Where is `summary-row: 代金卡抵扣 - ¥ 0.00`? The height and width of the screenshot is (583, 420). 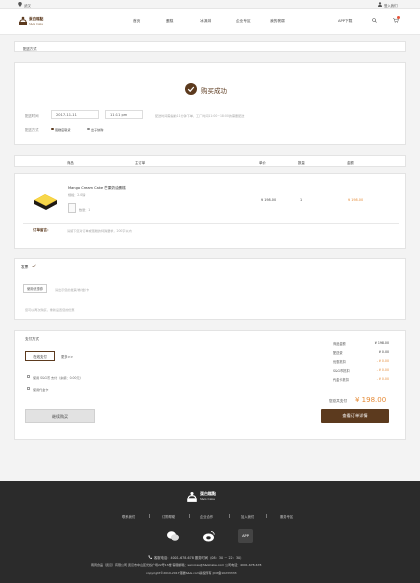
summary-row: 代金卡抵扣 - ¥ 0.00 is located at coordinates (367, 381).